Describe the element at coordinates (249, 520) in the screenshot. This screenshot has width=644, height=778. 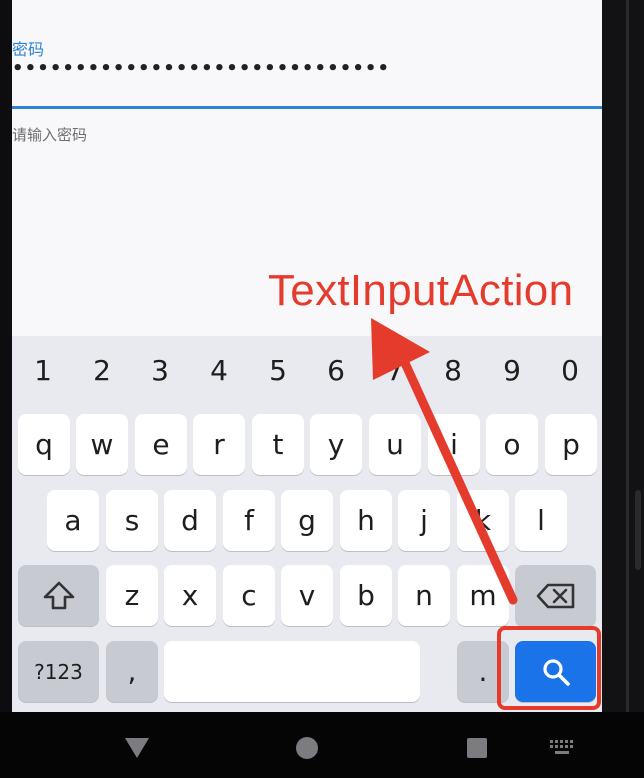
I see `key-f: f` at that location.